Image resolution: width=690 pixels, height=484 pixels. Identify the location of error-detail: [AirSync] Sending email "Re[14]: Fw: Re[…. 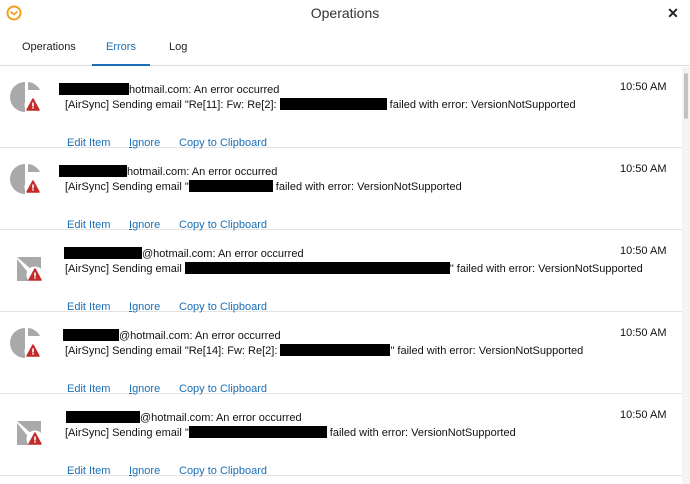
(324, 350).